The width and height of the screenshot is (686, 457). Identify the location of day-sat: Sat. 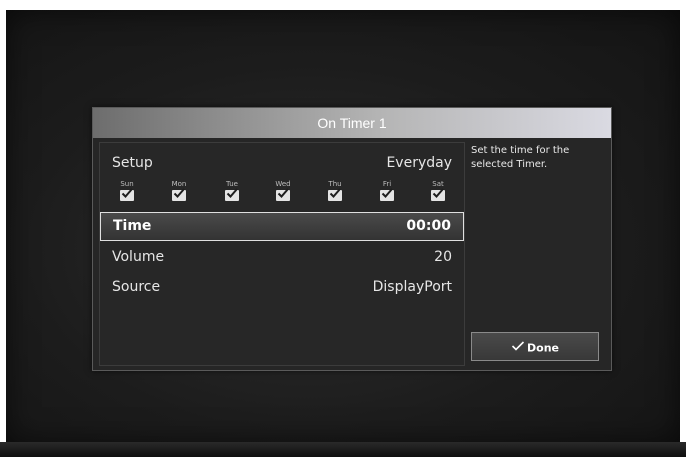
(438, 190).